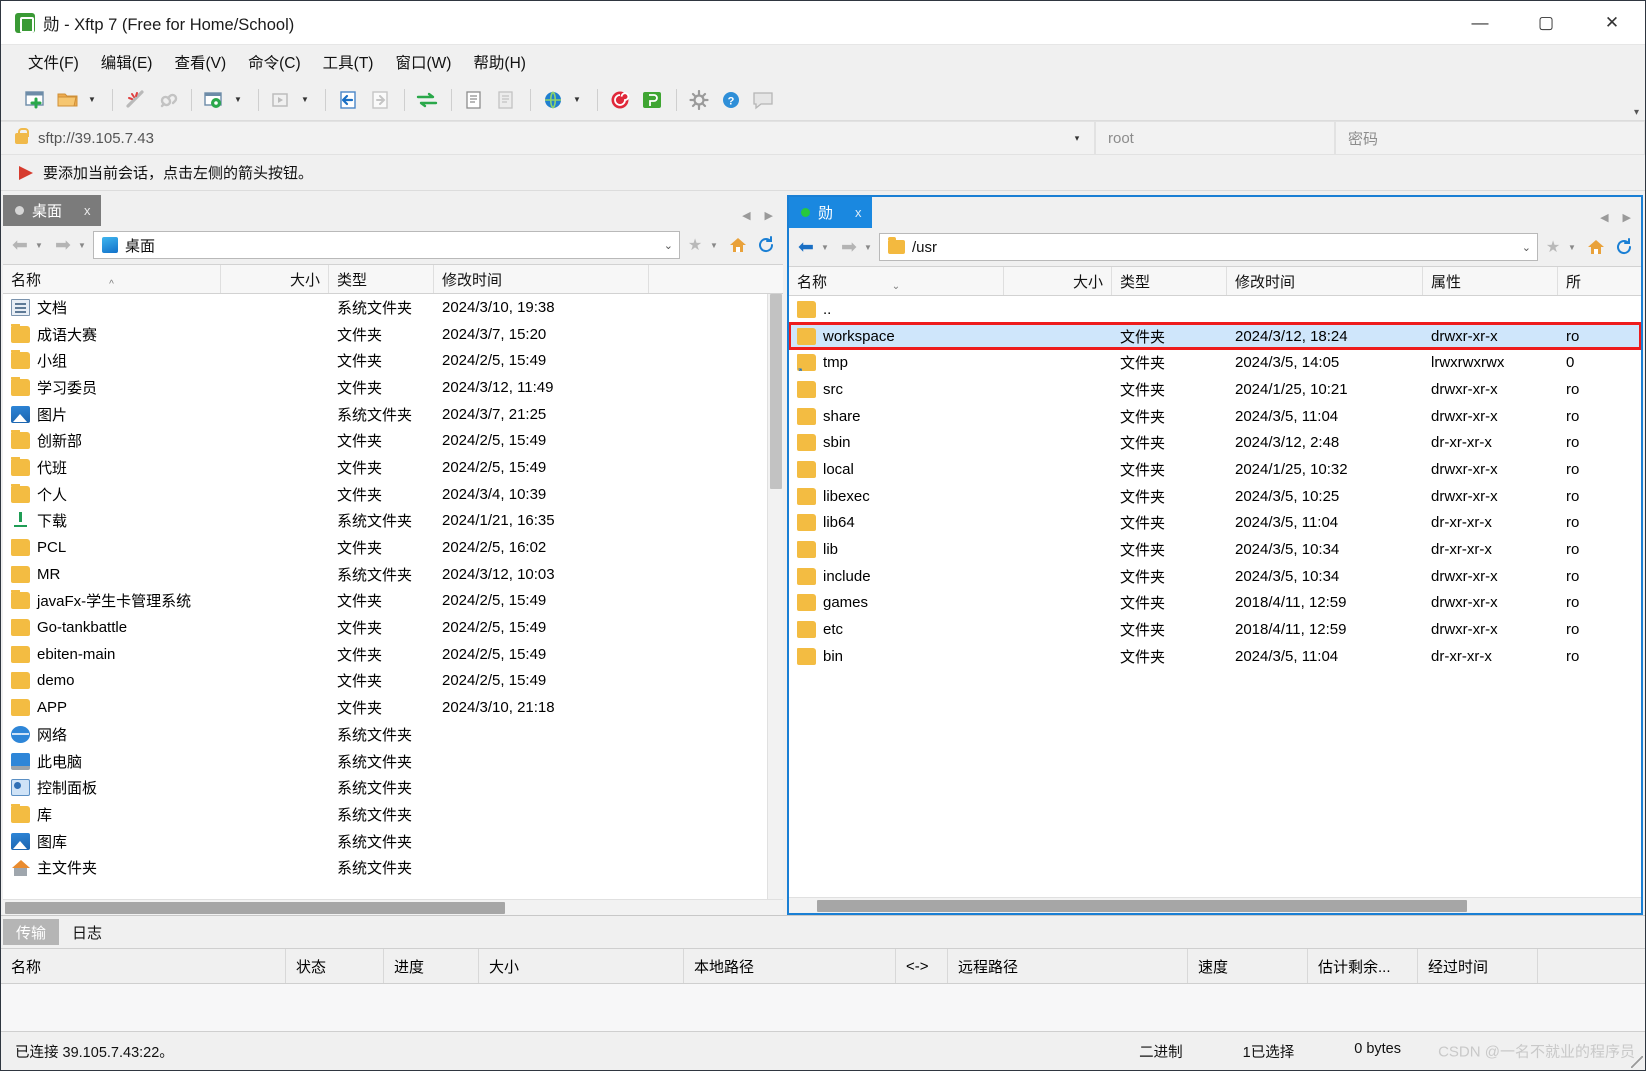 Image resolution: width=1646 pixels, height=1071 pixels. What do you see at coordinates (1215, 138) in the screenshot?
I see `username-input: root` at bounding box center [1215, 138].